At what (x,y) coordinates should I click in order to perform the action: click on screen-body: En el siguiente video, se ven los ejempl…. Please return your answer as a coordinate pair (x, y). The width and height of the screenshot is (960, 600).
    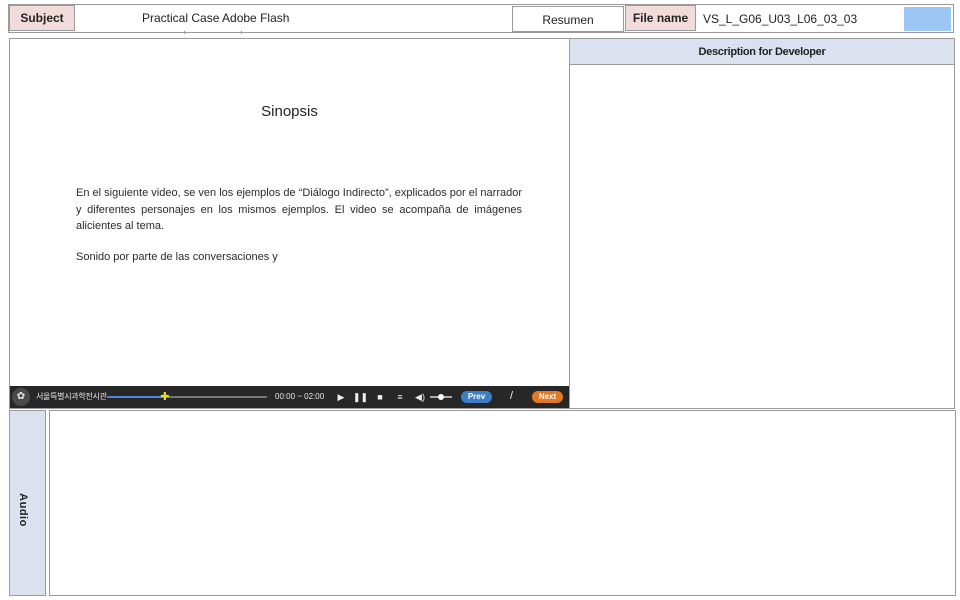
    Looking at the image, I should click on (299, 225).